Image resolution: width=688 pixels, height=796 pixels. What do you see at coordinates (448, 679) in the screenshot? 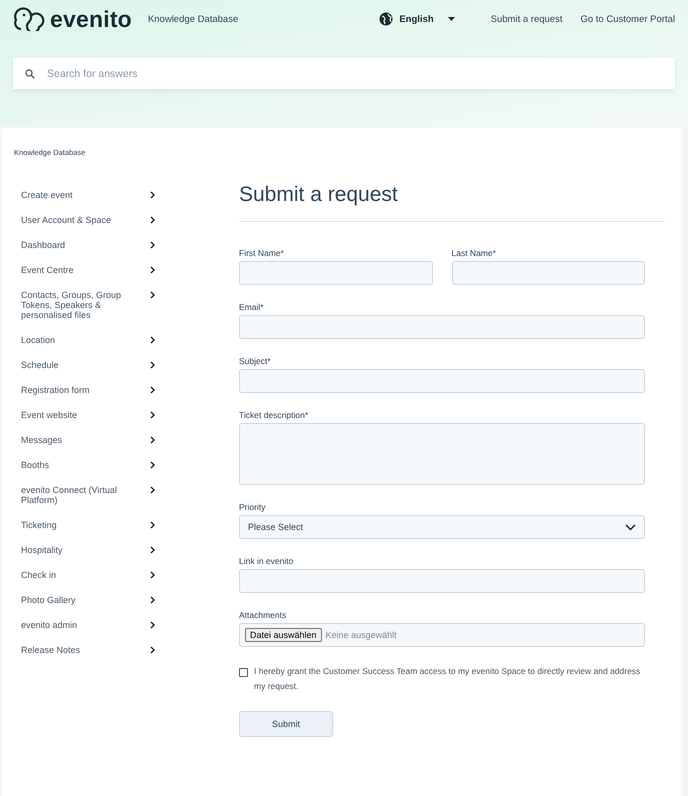
I see `consent-text: I hereby grant the Customer Success Team access to my evenito Space to directly review and address my request.` at bounding box center [448, 679].